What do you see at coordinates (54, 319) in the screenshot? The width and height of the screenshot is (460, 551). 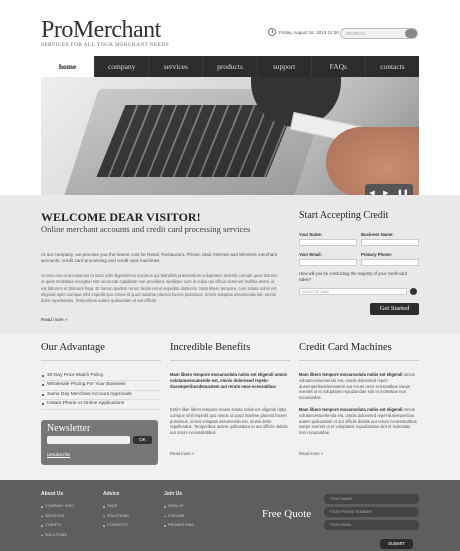 I see `welcome-read-more-link: Read more »` at bounding box center [54, 319].